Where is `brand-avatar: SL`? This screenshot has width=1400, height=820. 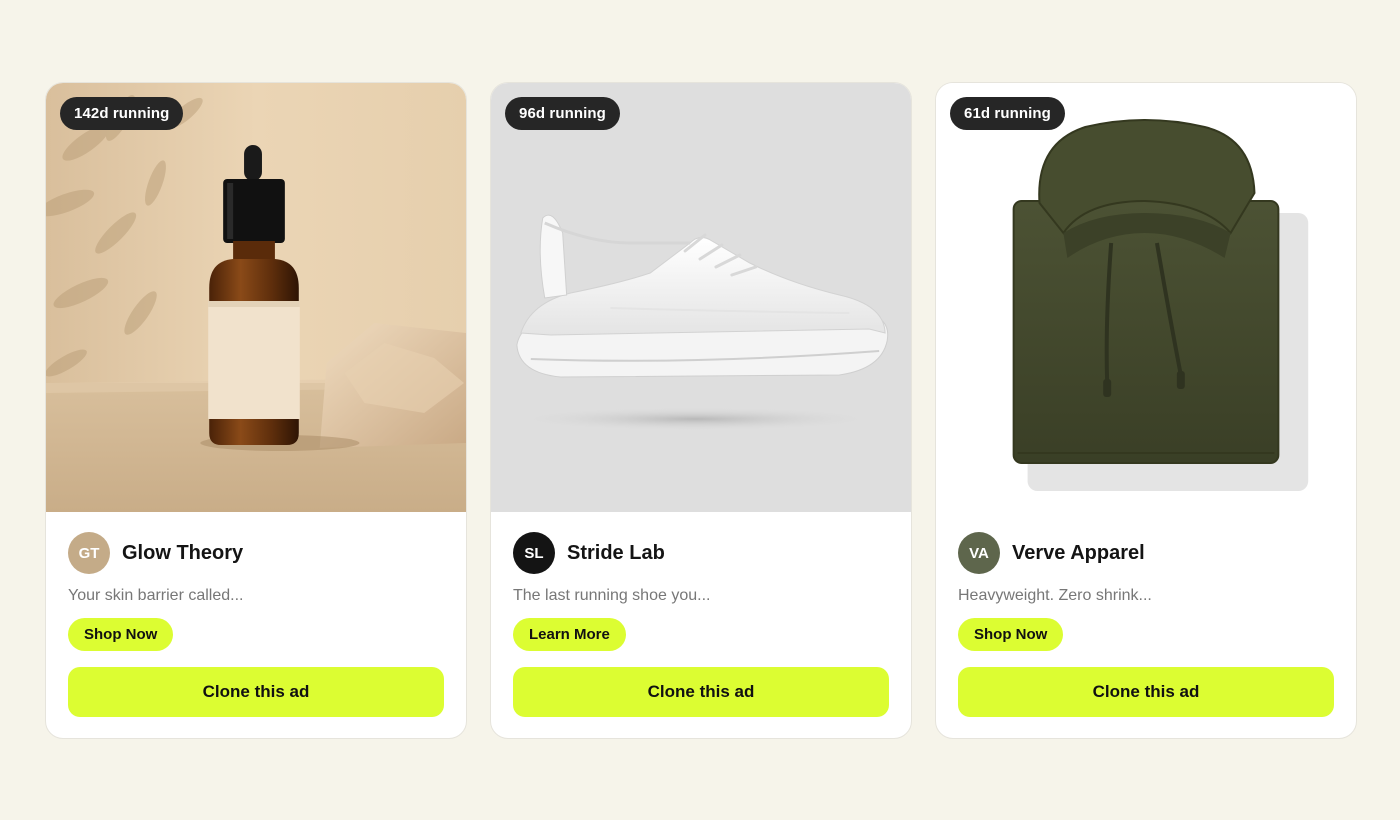 brand-avatar: SL is located at coordinates (534, 553).